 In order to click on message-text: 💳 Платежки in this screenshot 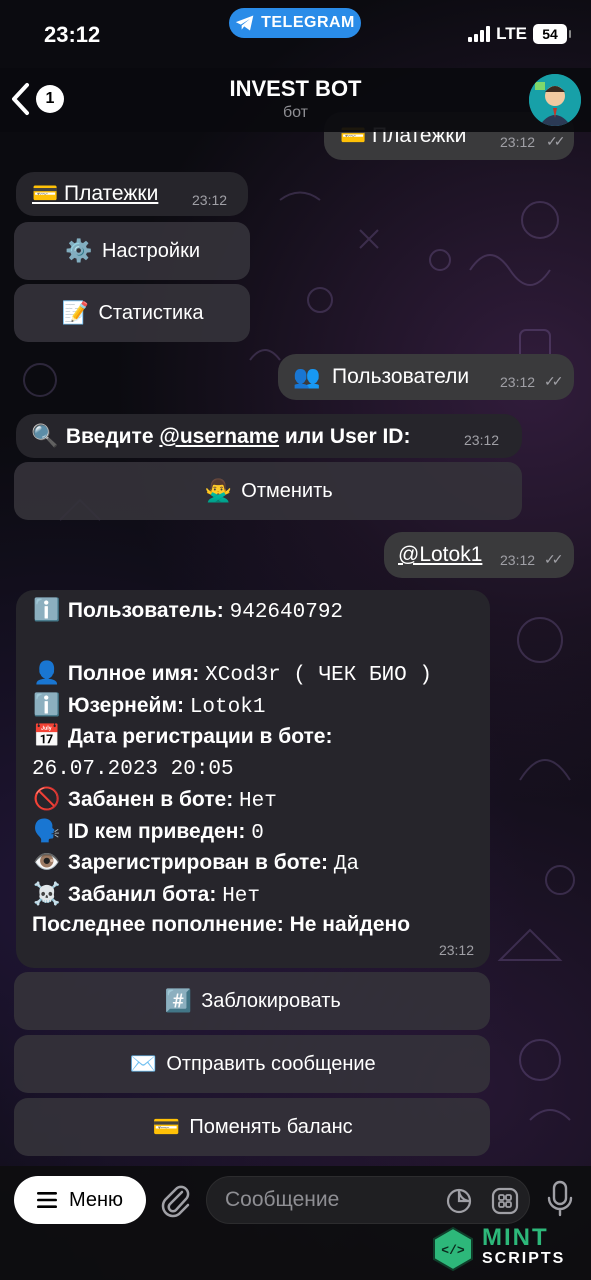, I will do `click(95, 194)`.